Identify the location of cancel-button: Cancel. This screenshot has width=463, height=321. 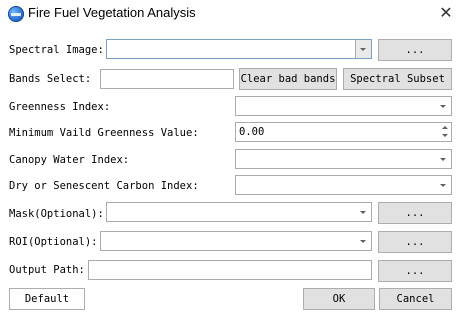
(415, 299).